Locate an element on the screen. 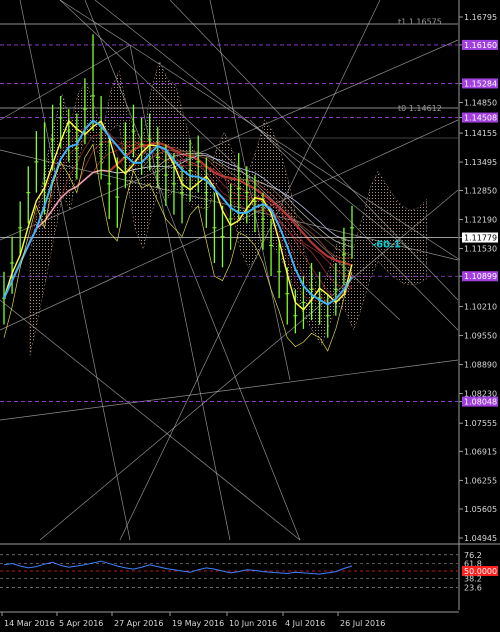 This screenshot has height=632, width=500. indicator-level-label: 38.2 is located at coordinates (473, 578).